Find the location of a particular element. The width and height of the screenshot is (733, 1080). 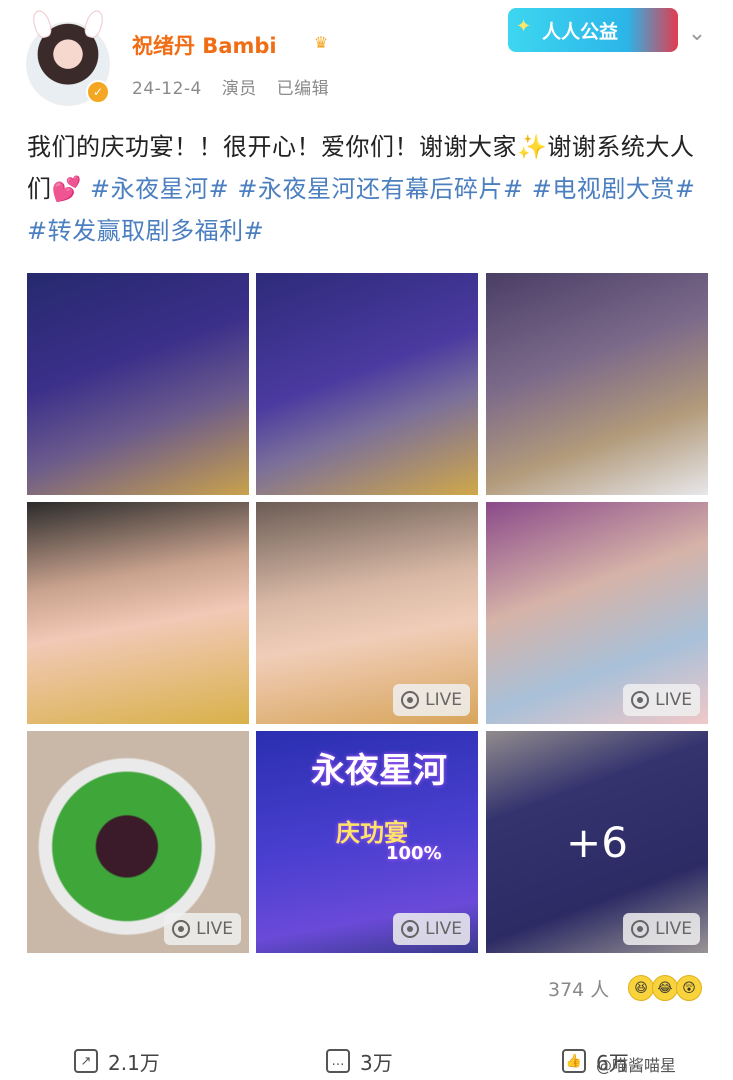

hashtag: #永夜星河# is located at coordinates (159, 189).